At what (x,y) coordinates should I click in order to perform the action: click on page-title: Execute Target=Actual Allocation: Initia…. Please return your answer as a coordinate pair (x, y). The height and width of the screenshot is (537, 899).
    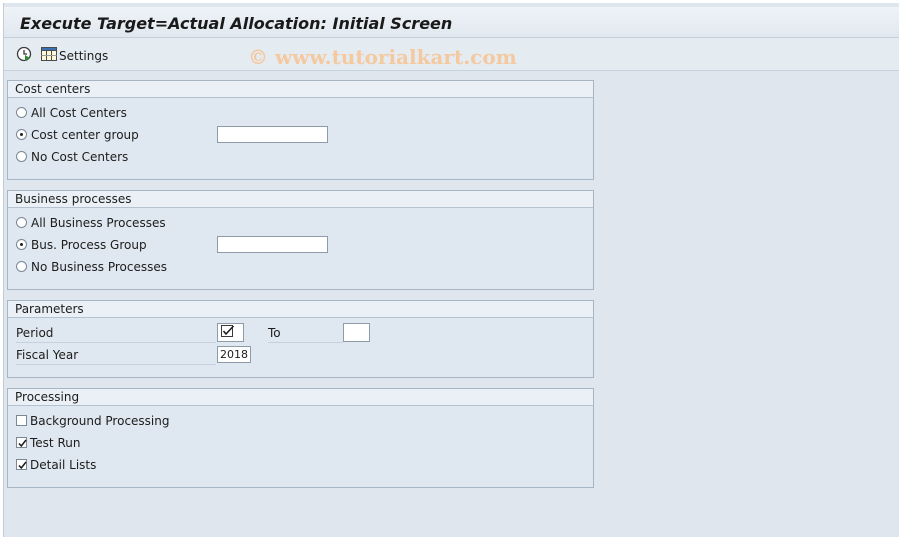
    Looking at the image, I should click on (236, 23).